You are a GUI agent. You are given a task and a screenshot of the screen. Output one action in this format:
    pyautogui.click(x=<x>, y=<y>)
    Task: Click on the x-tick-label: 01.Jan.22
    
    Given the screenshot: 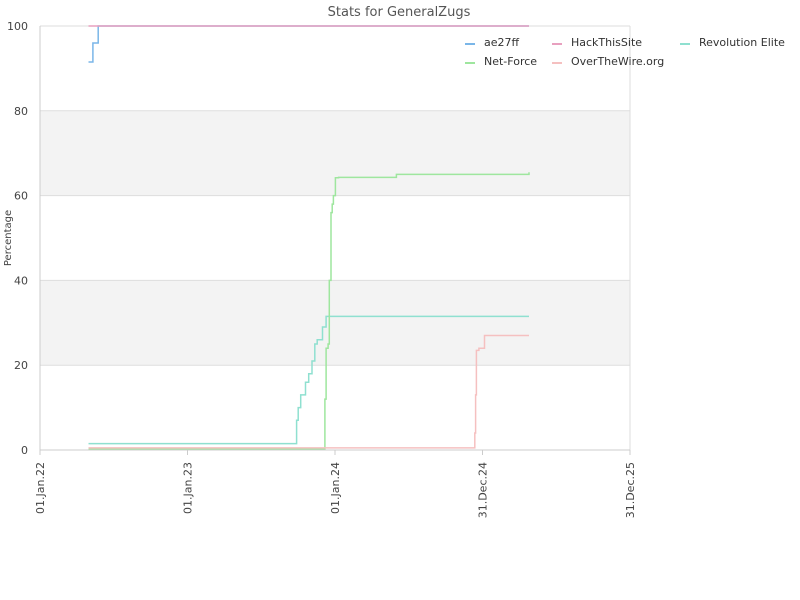 What is the action you would take?
    pyautogui.click(x=40, y=488)
    